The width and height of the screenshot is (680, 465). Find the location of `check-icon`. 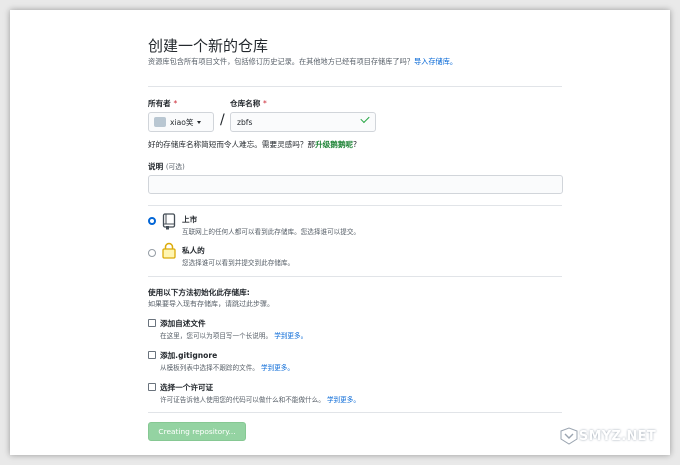

check-icon is located at coordinates (365, 118).